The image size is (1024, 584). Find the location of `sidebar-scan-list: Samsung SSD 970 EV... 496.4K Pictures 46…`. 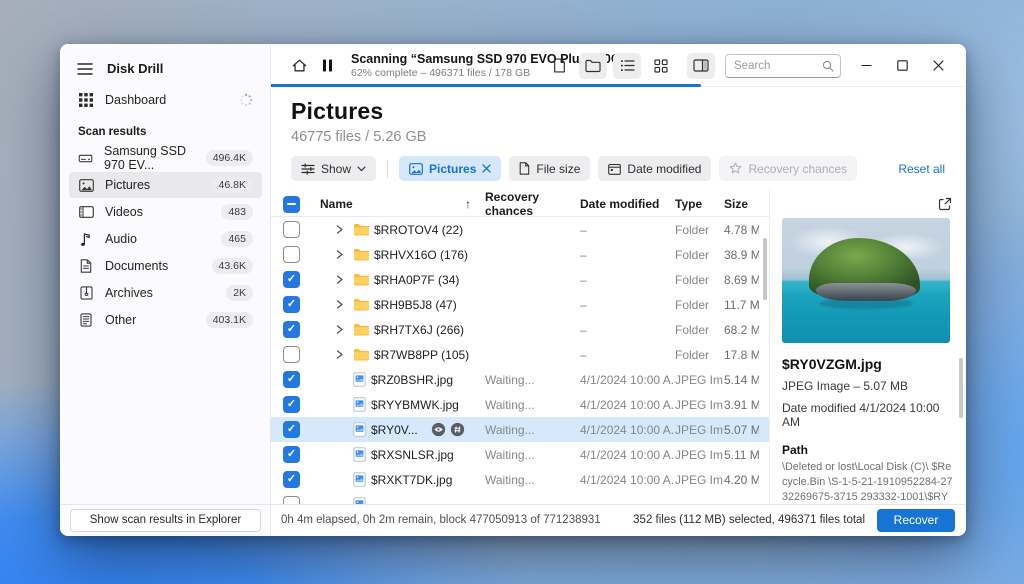

sidebar-scan-list: Samsung SSD 970 EV... 496.4K Pictures 46… is located at coordinates (165, 239).